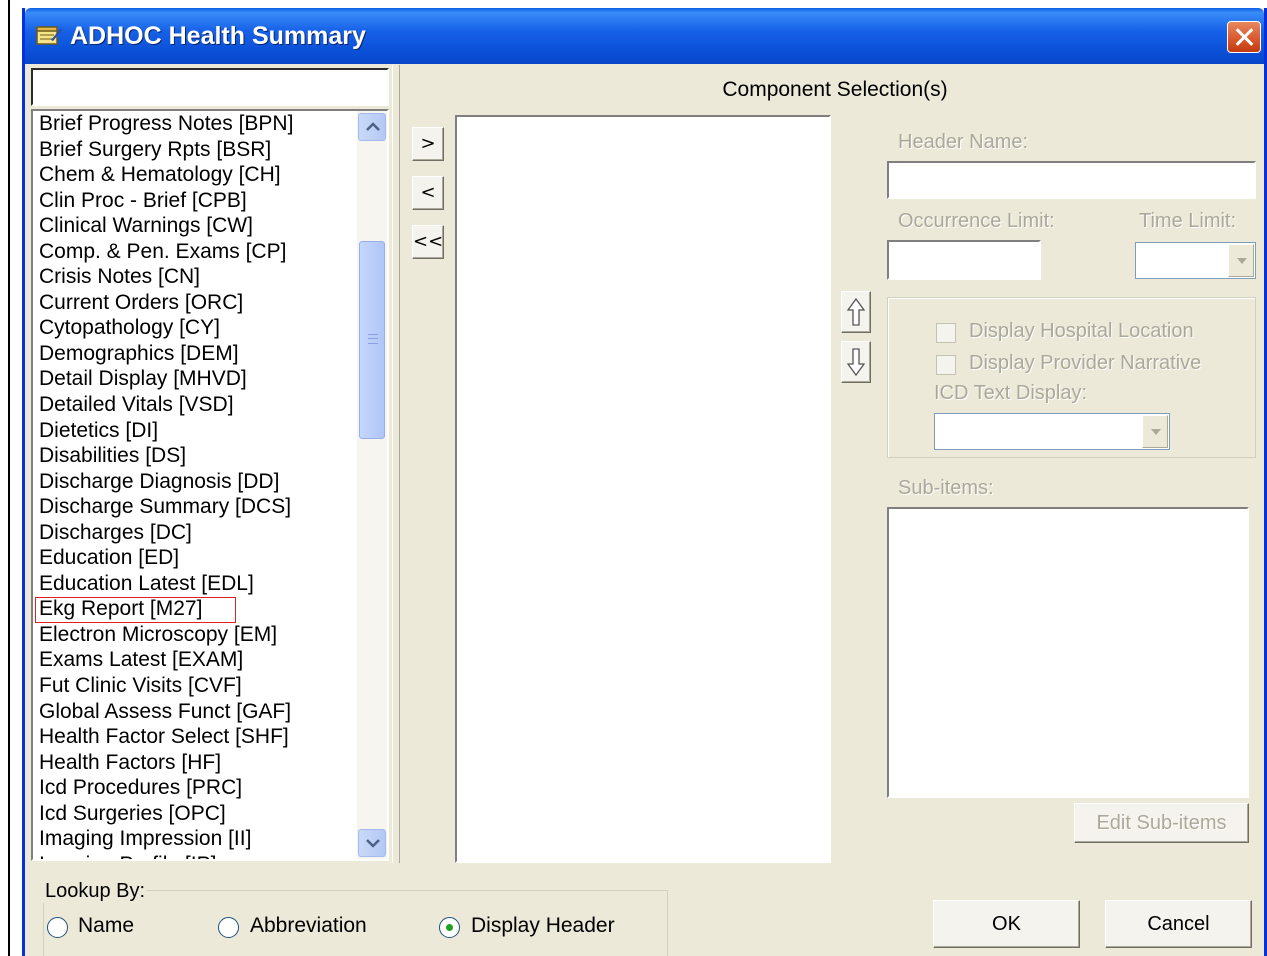 The image size is (1267, 956). I want to click on scroll-up-button, so click(372, 127).